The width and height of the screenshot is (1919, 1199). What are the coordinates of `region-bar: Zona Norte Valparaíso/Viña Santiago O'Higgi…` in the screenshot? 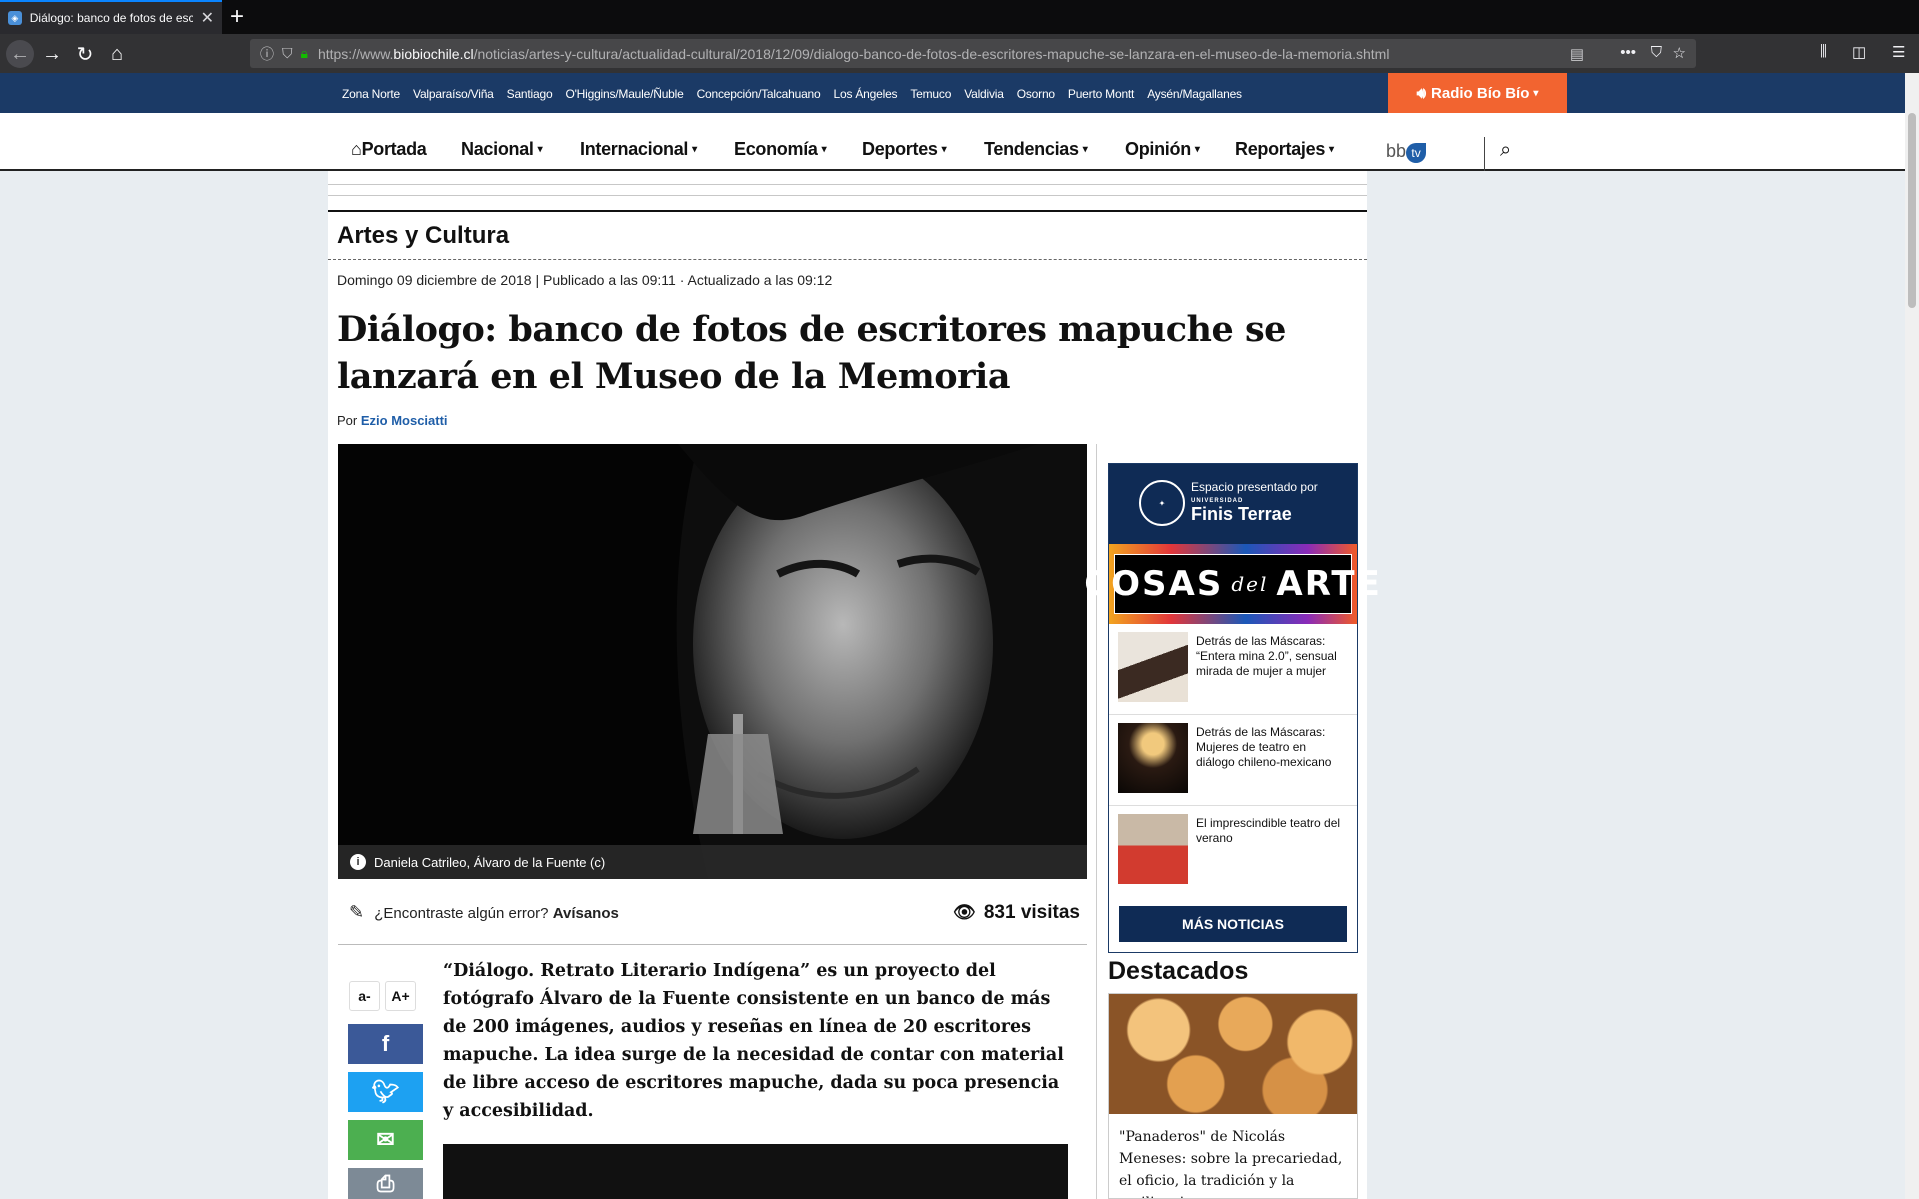 It's located at (952, 93).